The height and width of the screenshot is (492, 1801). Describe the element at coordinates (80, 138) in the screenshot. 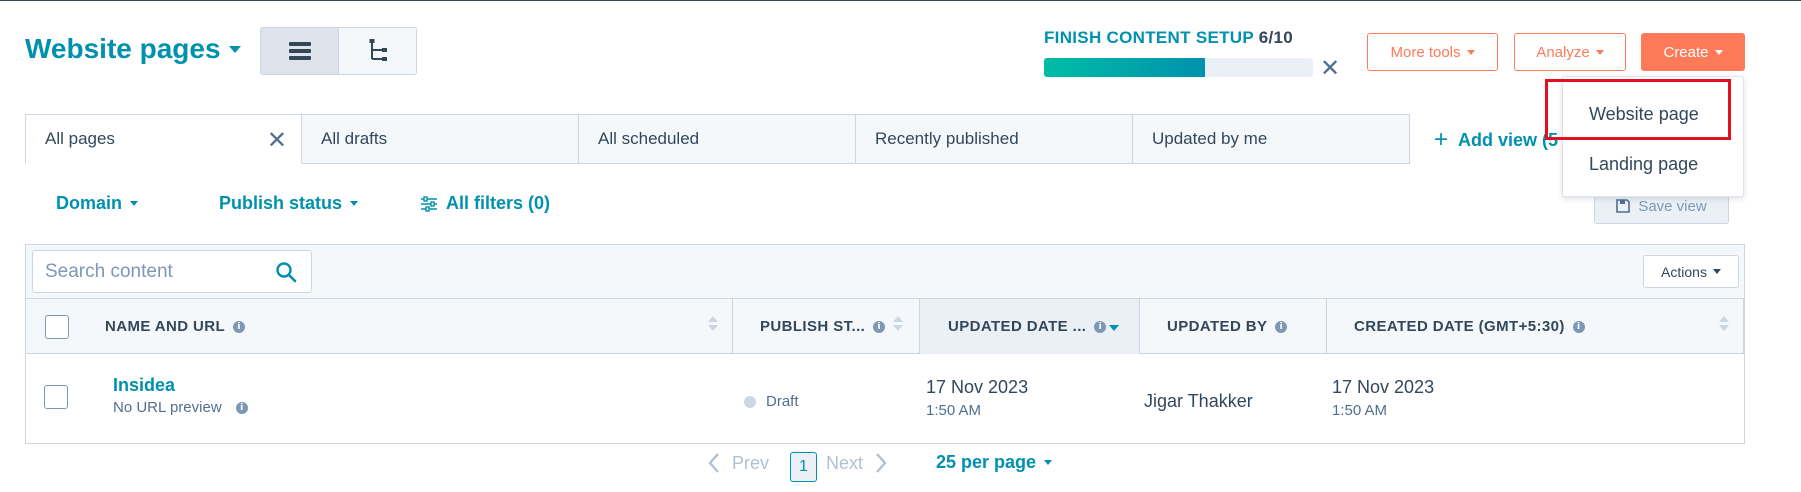

I see `tab-label: All pages` at that location.